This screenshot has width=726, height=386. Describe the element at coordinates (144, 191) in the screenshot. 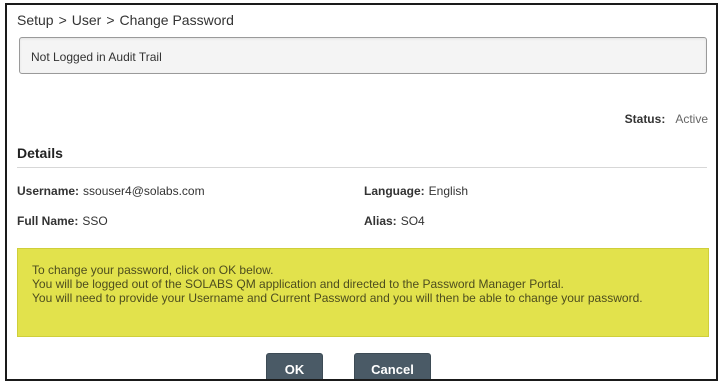

I see `username-value: ssouser4@solabs.com` at that location.